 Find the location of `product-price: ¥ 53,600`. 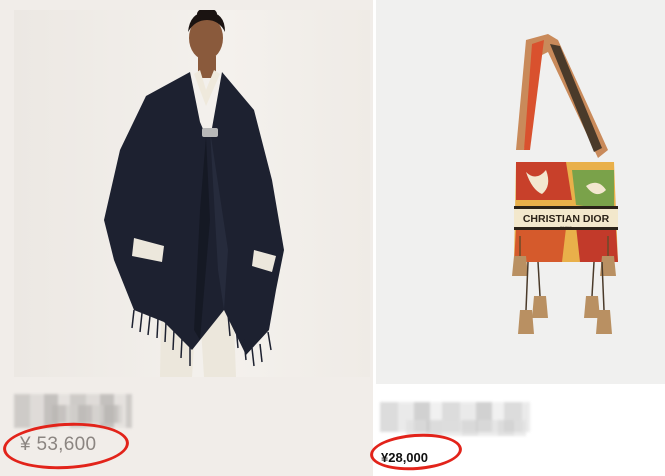

product-price: ¥ 53,600 is located at coordinates (58, 444).